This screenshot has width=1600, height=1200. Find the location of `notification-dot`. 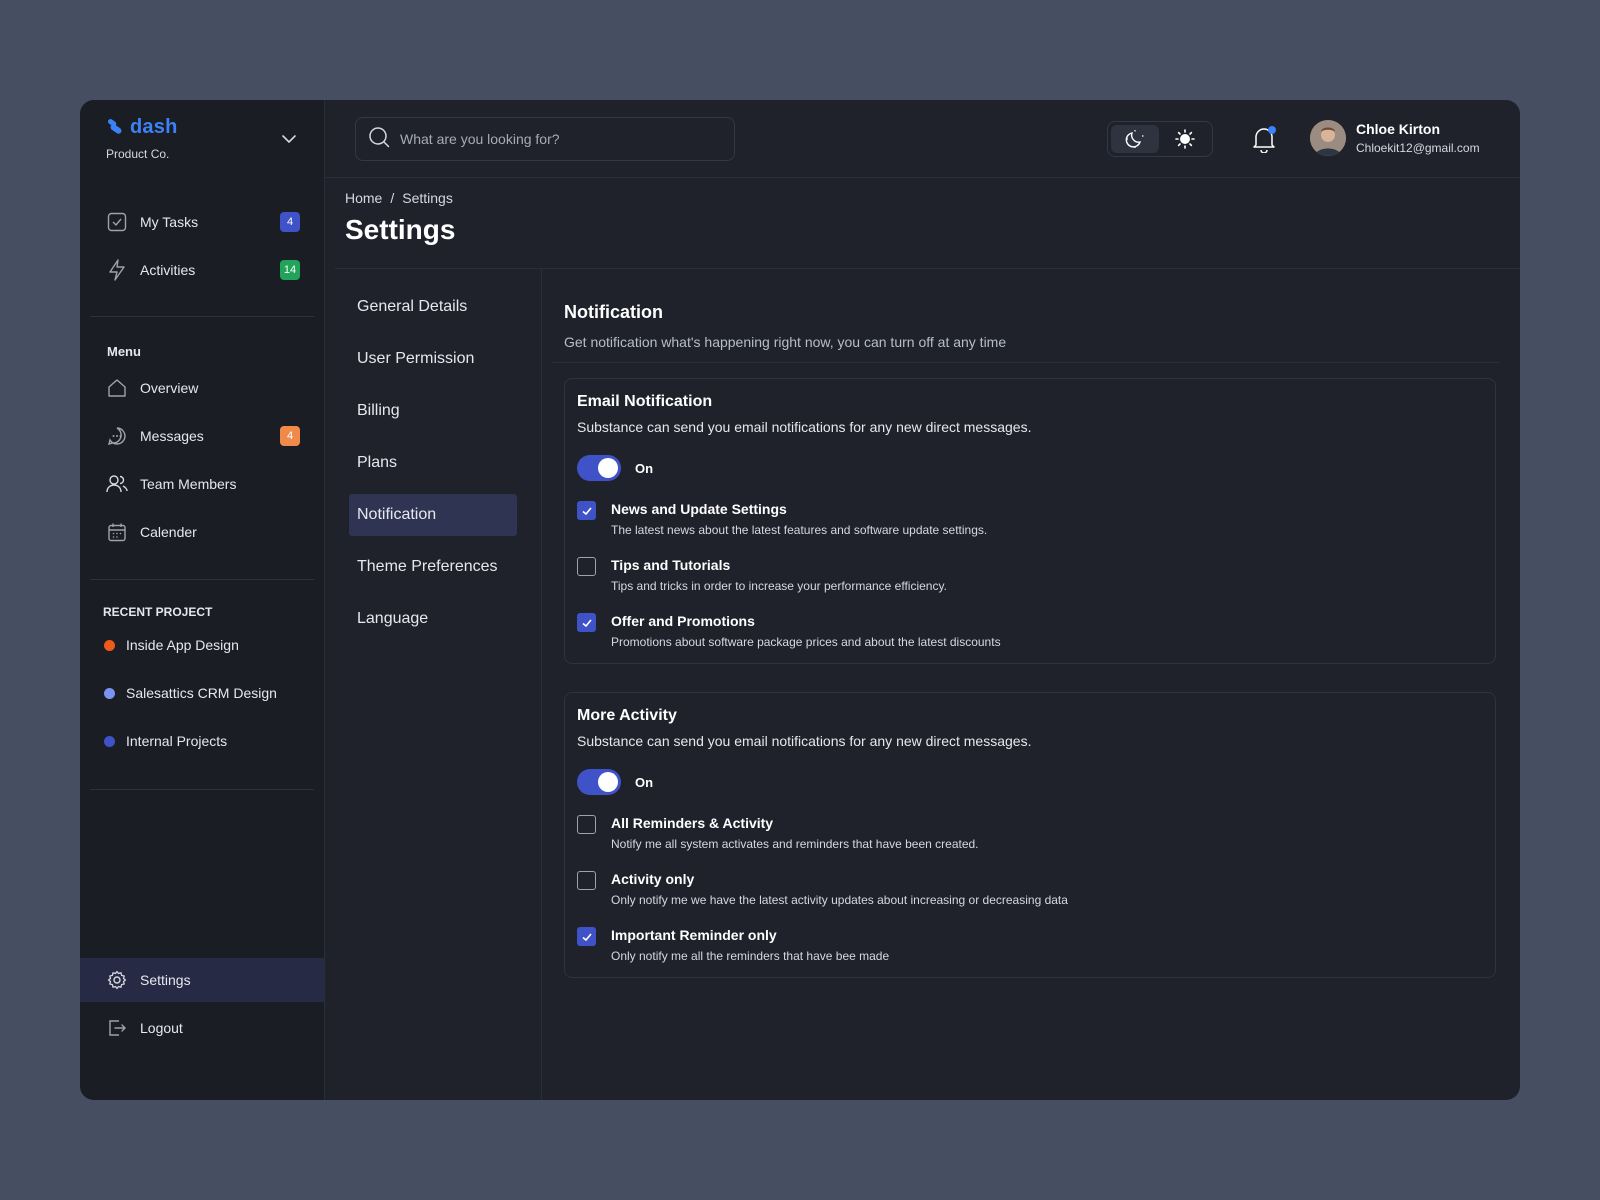

notification-dot is located at coordinates (1272, 130).